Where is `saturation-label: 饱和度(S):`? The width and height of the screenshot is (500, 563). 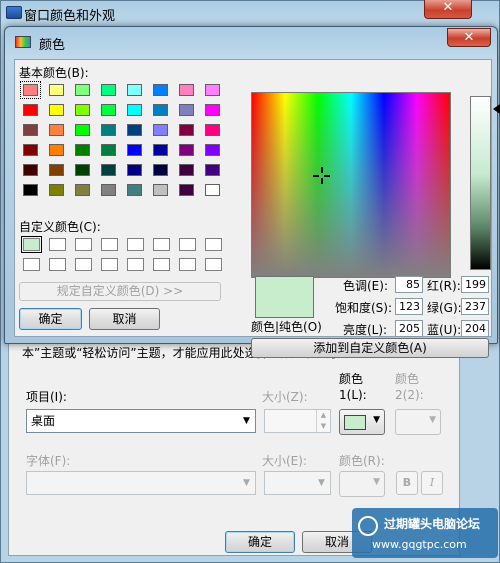 saturation-label: 饱和度(S): is located at coordinates (364, 308).